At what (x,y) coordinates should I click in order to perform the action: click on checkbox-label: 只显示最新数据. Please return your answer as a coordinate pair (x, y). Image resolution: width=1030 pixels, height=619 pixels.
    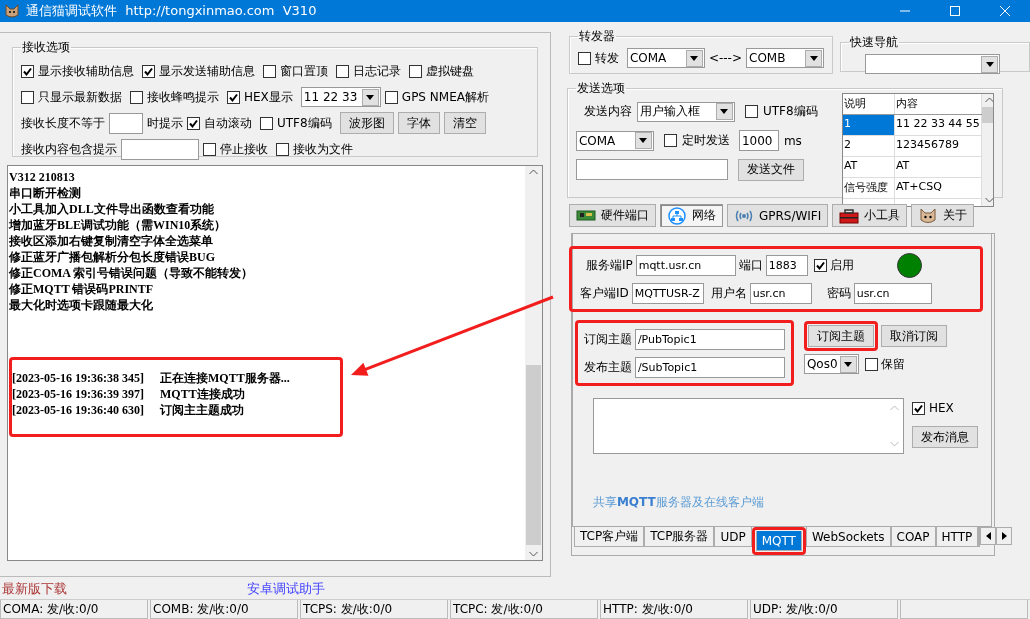
    Looking at the image, I should click on (80, 97).